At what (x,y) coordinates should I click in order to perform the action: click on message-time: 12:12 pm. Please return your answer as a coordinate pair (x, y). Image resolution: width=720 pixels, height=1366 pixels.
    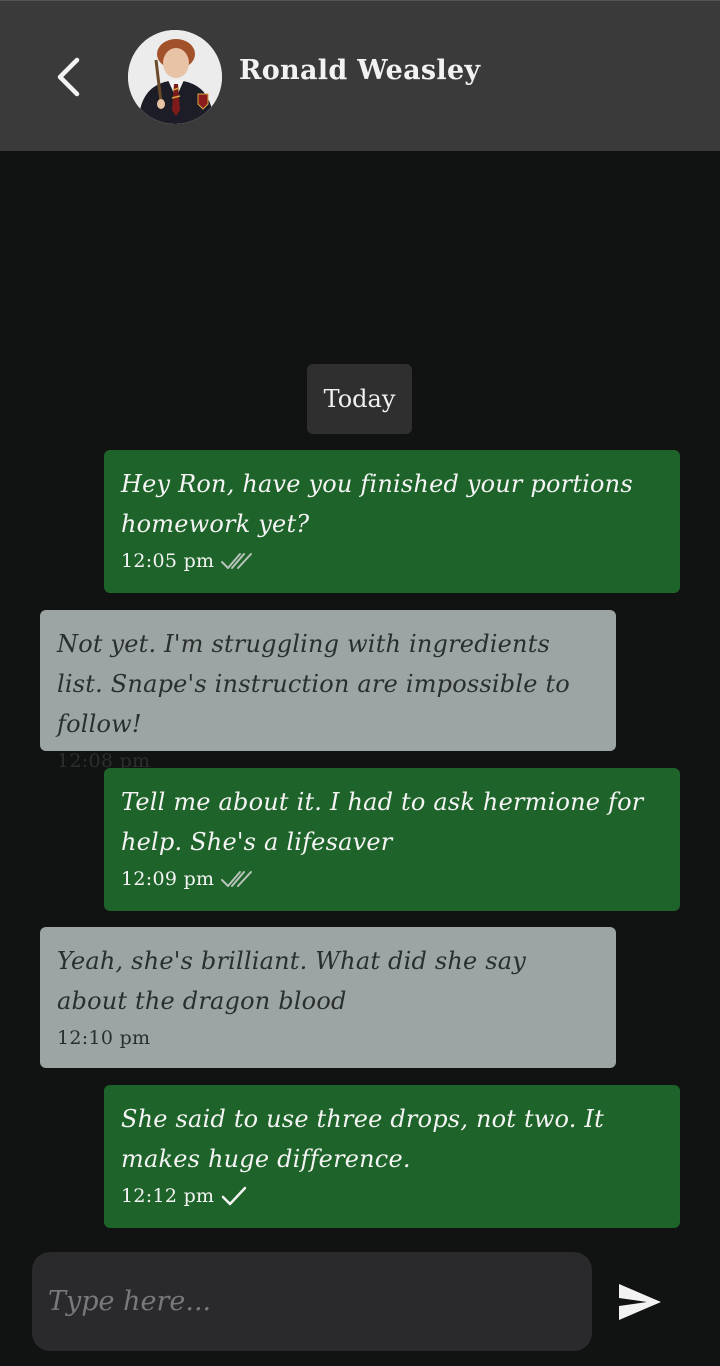
    Looking at the image, I should click on (168, 1196).